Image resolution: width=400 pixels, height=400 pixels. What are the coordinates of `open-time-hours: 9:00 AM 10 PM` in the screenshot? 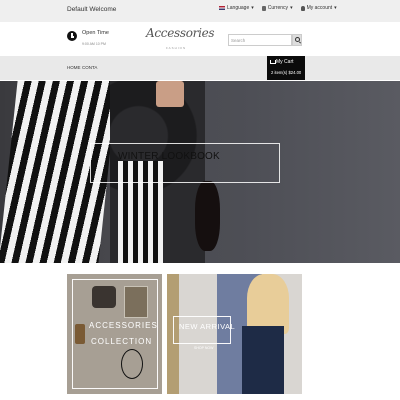 It's located at (94, 44).